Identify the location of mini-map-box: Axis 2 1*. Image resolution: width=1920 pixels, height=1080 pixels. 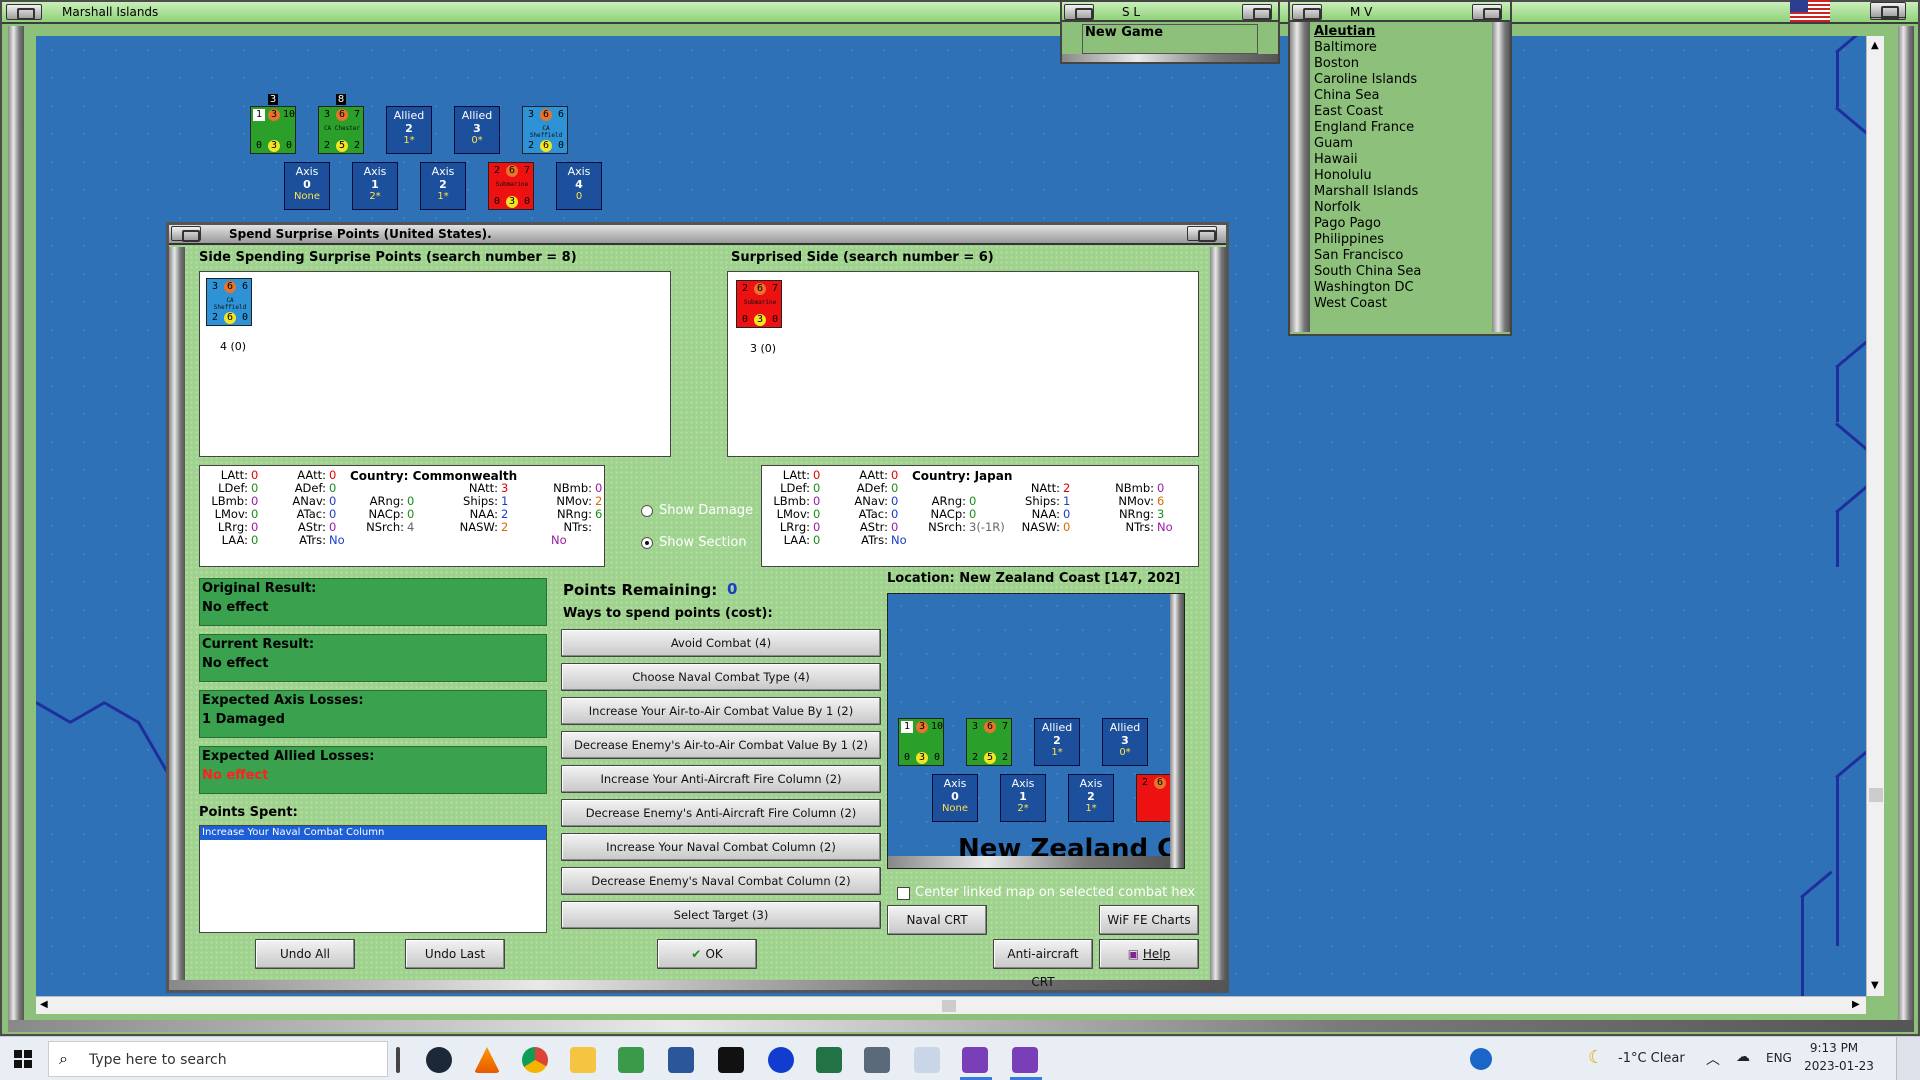
(1091, 798).